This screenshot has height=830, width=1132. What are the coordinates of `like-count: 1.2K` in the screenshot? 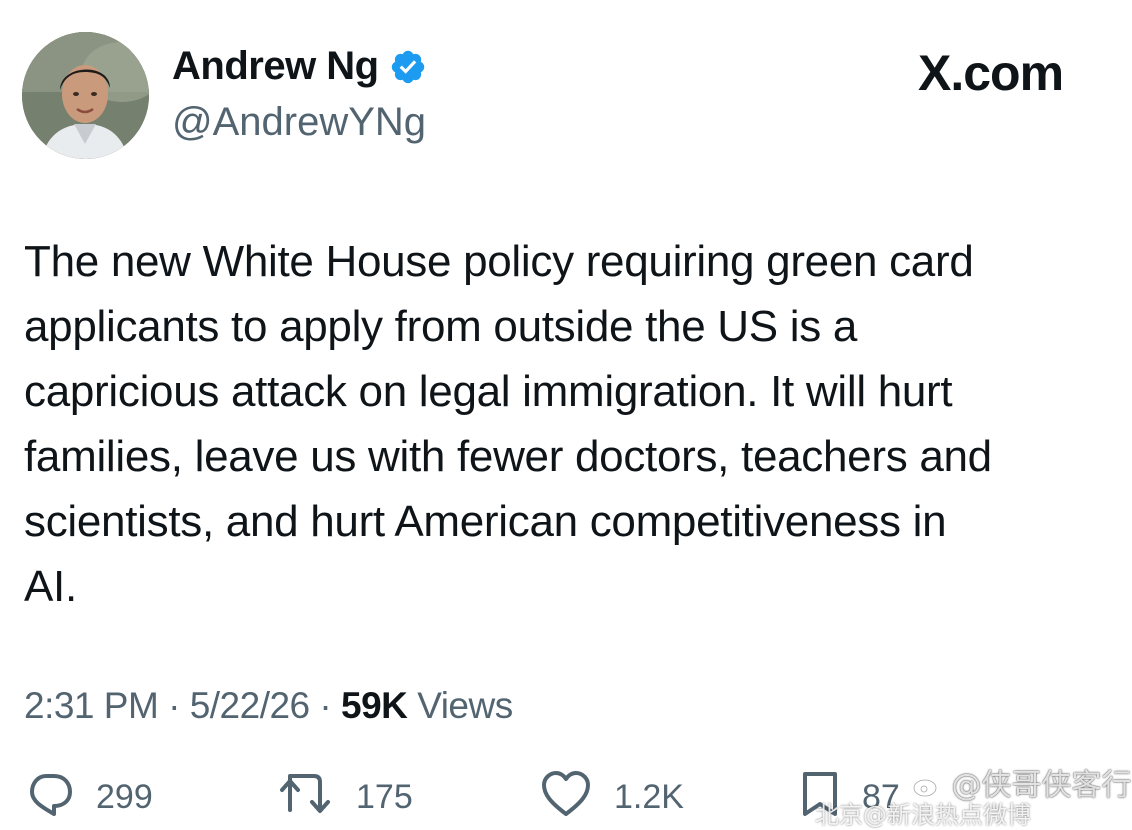 It's located at (649, 797).